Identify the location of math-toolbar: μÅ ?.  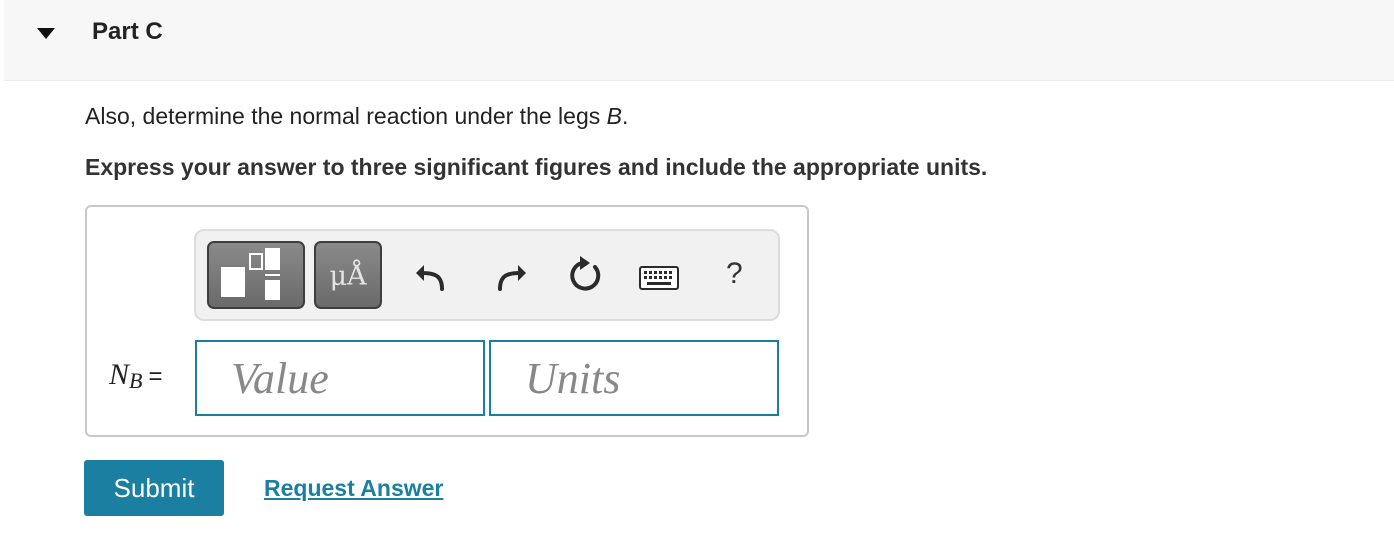
(487, 275).